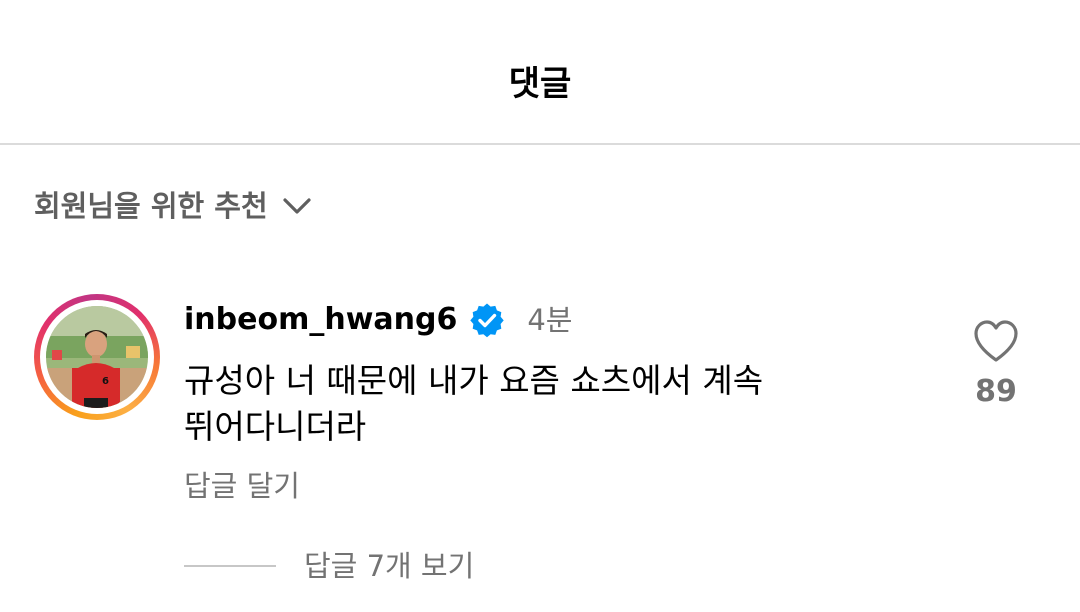  What do you see at coordinates (487, 320) in the screenshot?
I see `verified-badge-icon` at bounding box center [487, 320].